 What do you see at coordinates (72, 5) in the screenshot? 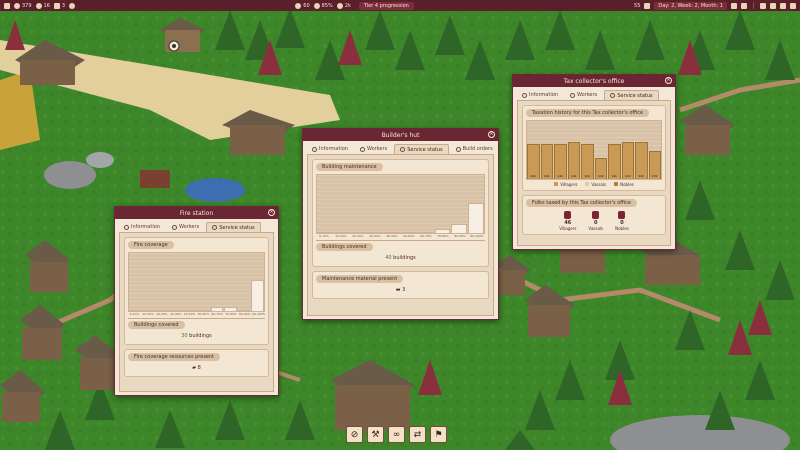
I see `clock-icon` at bounding box center [72, 5].